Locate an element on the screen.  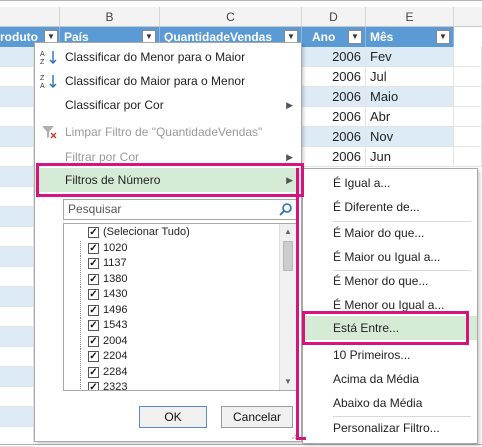
sort-ascending-label: Classificar do Menor para o Maior is located at coordinates (155, 57).